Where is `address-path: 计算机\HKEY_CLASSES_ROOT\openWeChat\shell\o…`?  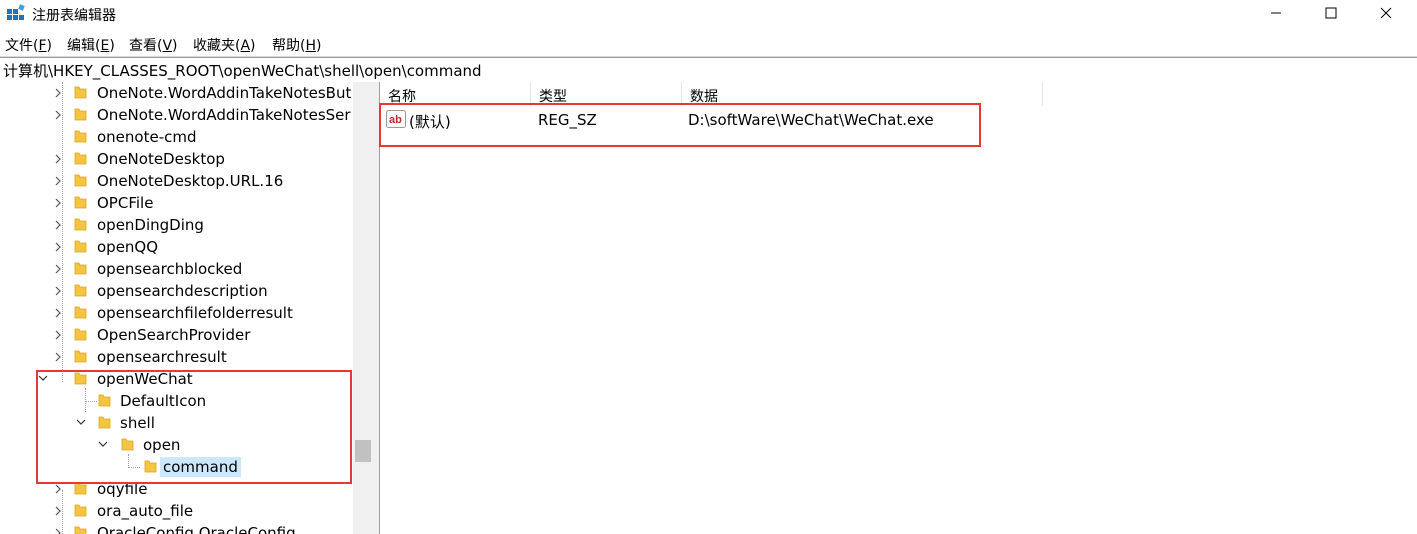
address-path: 计算机\HKEY_CLASSES_ROOT\openWeChat\shell\o… is located at coordinates (242, 71).